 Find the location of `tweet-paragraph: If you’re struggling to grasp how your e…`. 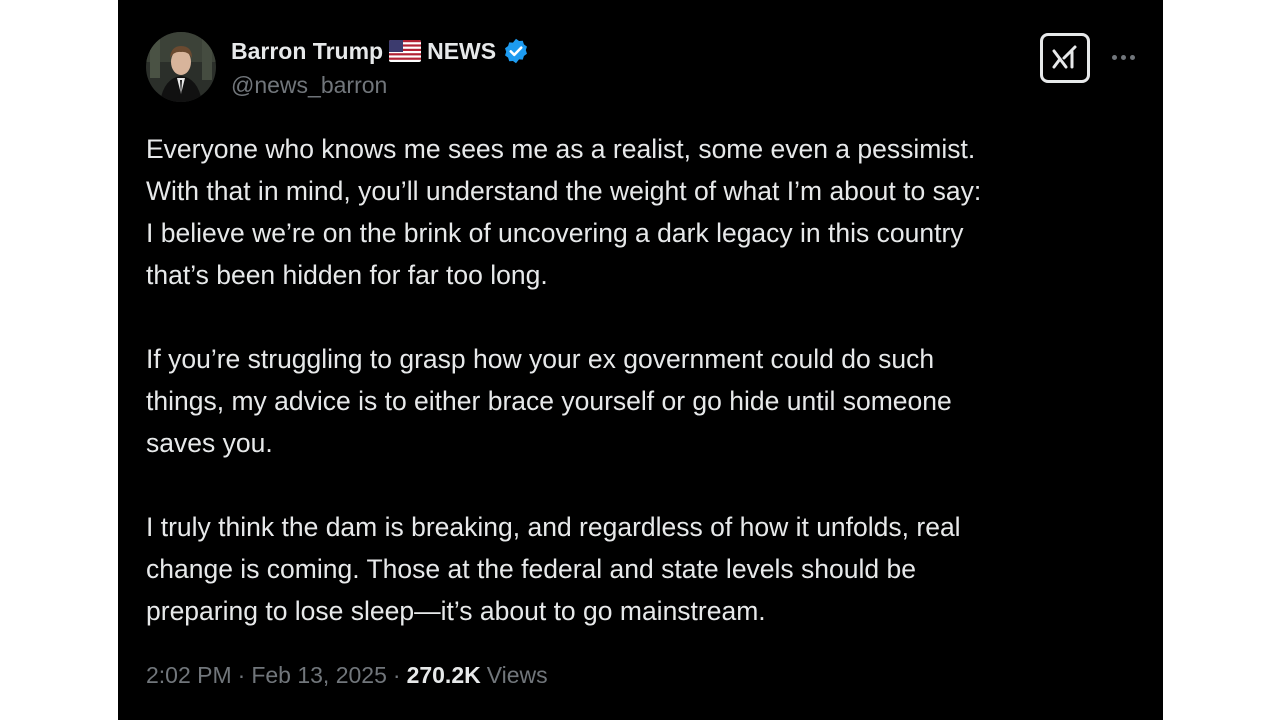

tweet-paragraph: If you’re struggling to grasp how your e… is located at coordinates (549, 401).